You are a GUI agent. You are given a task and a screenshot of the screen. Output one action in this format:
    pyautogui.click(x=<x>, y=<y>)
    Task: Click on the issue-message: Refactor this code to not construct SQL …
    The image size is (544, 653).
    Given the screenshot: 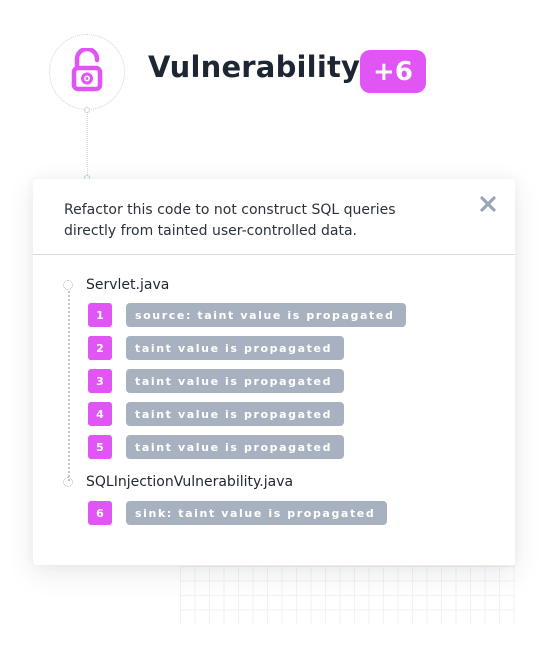 What is the action you would take?
    pyautogui.click(x=230, y=220)
    